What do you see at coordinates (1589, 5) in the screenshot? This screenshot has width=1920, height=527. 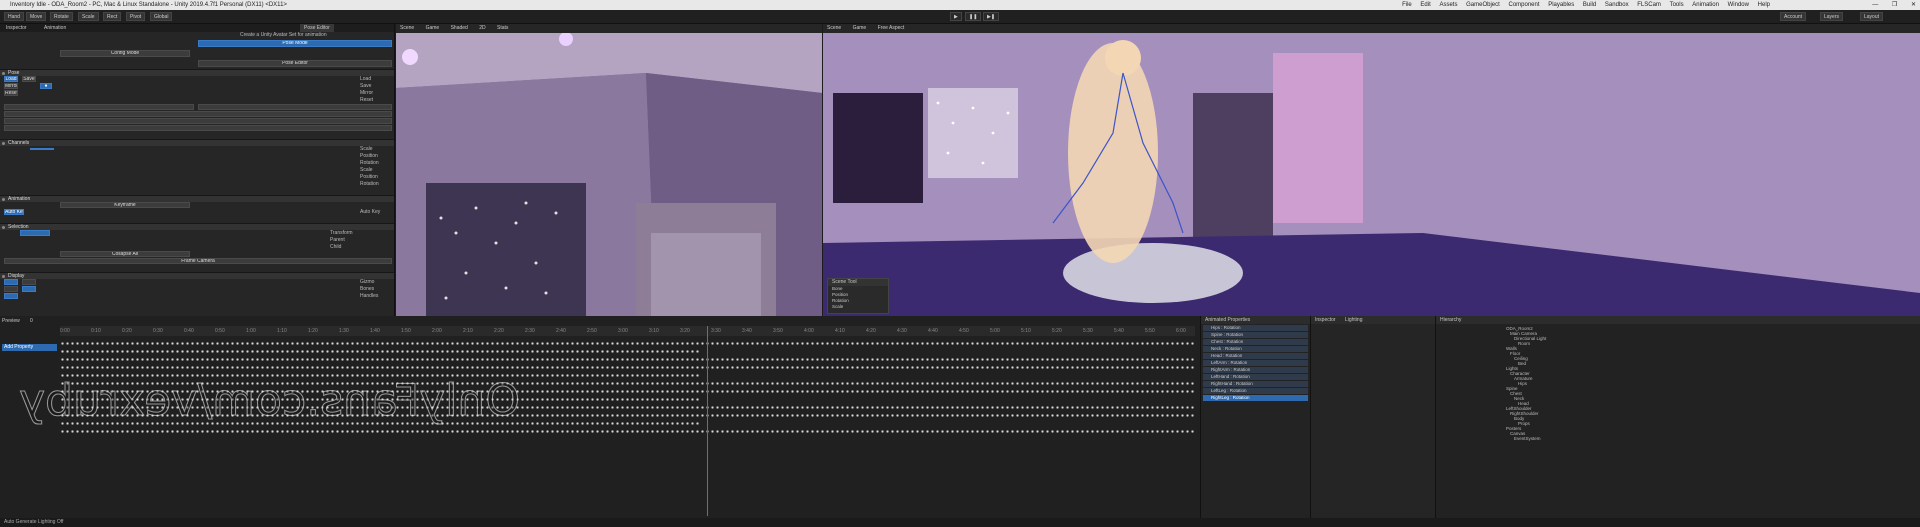 I see `menu-build: Build` at bounding box center [1589, 5].